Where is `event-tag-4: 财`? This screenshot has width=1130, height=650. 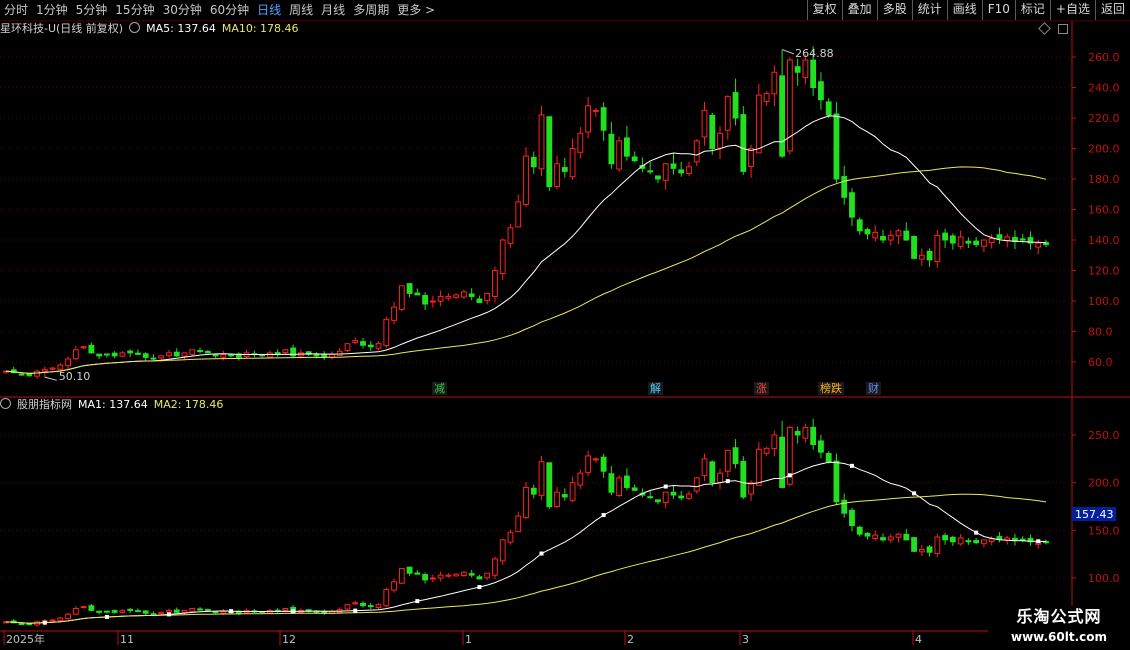 event-tag-4: 财 is located at coordinates (873, 388).